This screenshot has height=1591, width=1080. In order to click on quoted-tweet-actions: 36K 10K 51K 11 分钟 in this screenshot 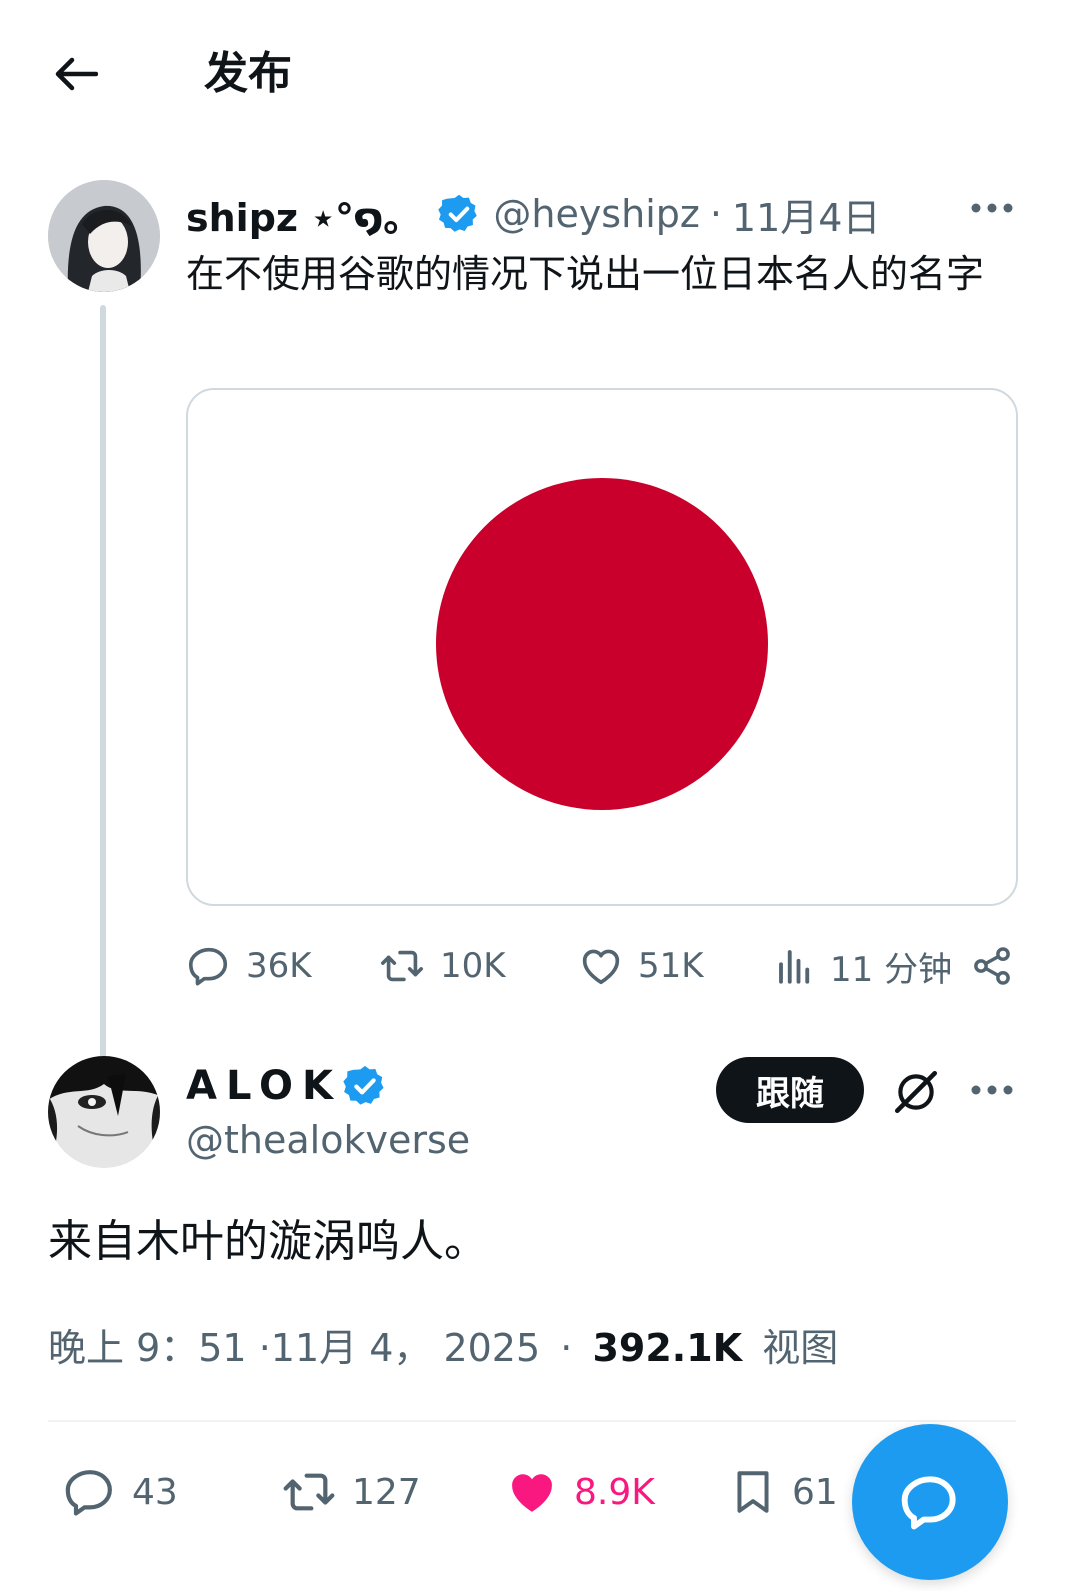, I will do `click(606, 966)`.